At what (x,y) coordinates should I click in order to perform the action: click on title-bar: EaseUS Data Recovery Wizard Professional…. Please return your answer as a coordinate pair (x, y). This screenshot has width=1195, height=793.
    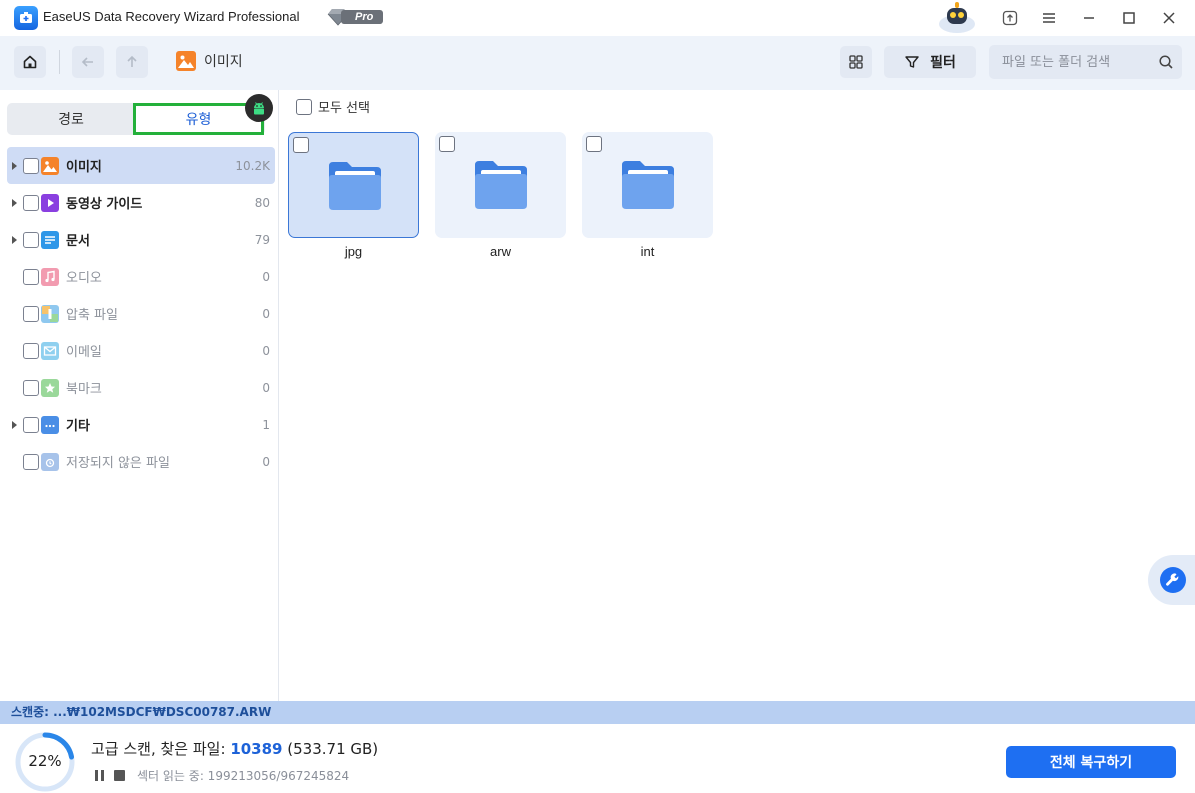
    Looking at the image, I should click on (597, 18).